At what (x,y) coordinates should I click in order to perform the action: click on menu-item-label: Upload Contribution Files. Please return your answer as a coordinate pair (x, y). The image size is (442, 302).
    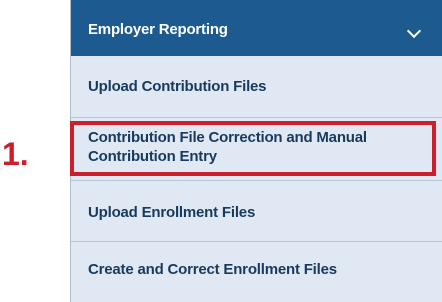
    Looking at the image, I should click on (177, 86).